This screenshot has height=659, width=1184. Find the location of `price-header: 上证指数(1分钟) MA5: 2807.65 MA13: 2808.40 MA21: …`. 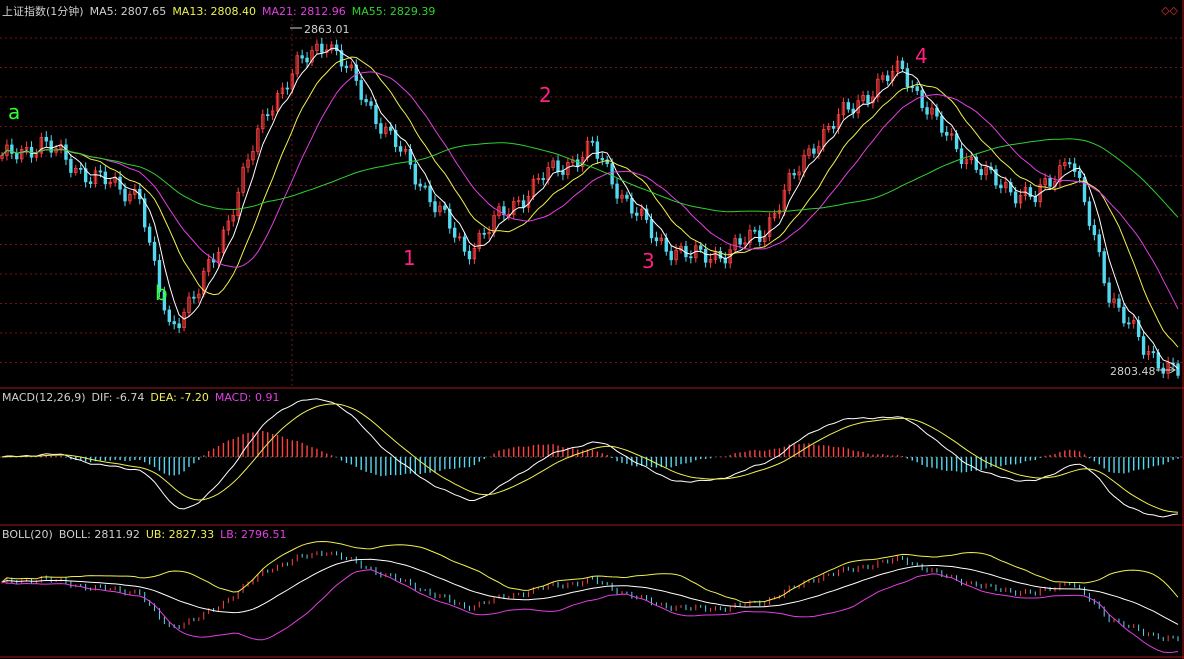

price-header: 上证指数(1分钟) MA5: 2807.65 MA13: 2808.40 MA21: … is located at coordinates (221, 11).